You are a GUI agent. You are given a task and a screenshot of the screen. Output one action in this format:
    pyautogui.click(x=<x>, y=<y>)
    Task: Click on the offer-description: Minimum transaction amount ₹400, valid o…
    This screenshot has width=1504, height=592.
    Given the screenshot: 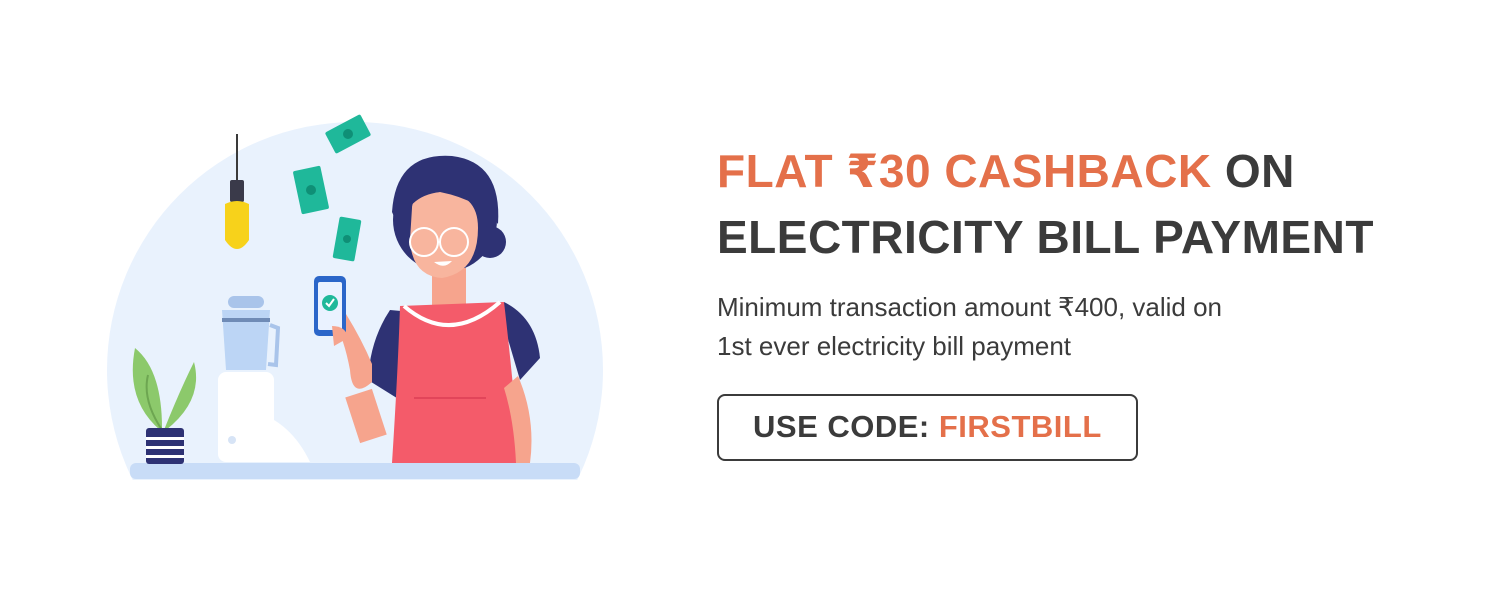 What is the action you would take?
    pyautogui.click(x=1007, y=327)
    